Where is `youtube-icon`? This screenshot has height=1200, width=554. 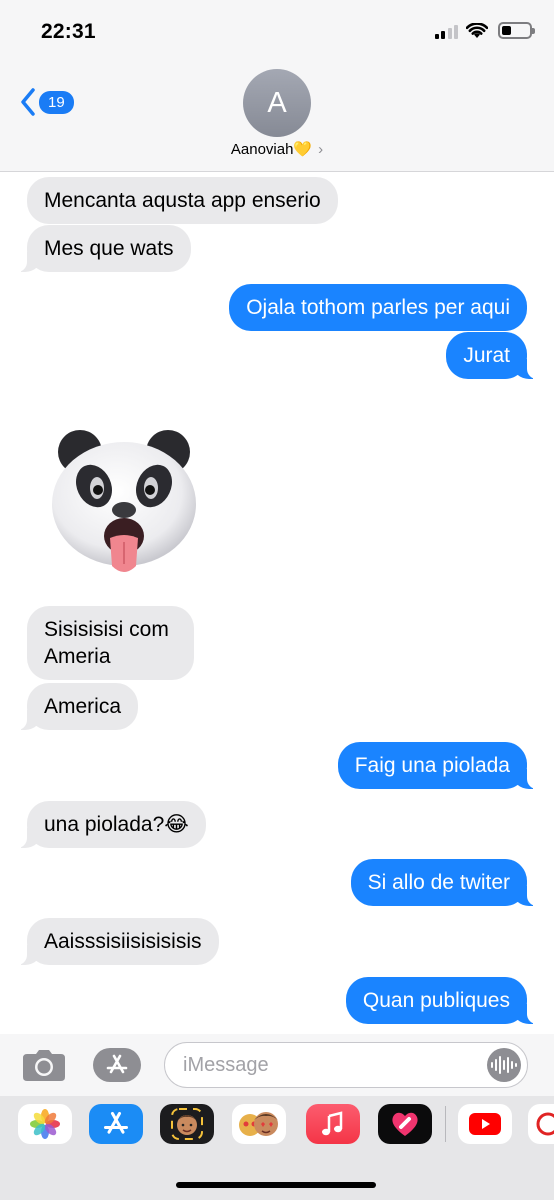
youtube-icon is located at coordinates (485, 1124).